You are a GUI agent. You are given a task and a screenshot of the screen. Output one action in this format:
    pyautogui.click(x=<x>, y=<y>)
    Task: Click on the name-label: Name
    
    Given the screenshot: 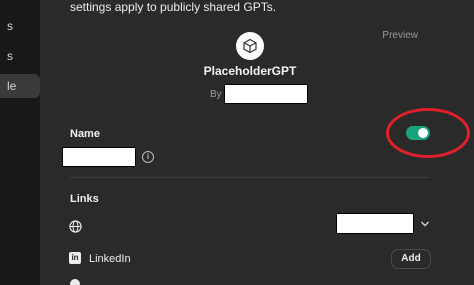 What is the action you would take?
    pyautogui.click(x=85, y=134)
    